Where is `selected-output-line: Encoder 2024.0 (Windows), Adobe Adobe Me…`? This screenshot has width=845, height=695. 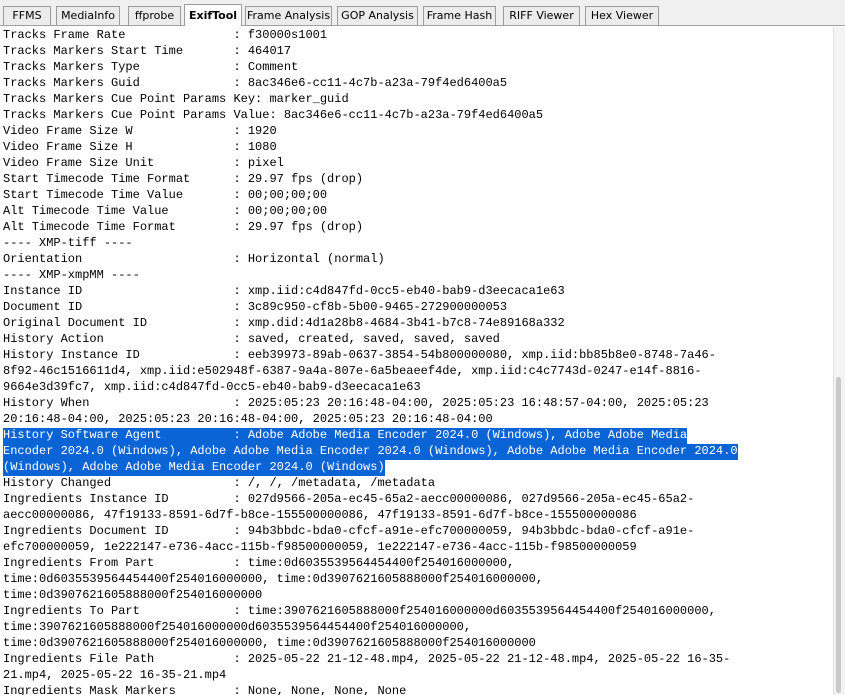 selected-output-line: Encoder 2024.0 (Windows), Adobe Adobe Me… is located at coordinates (370, 452).